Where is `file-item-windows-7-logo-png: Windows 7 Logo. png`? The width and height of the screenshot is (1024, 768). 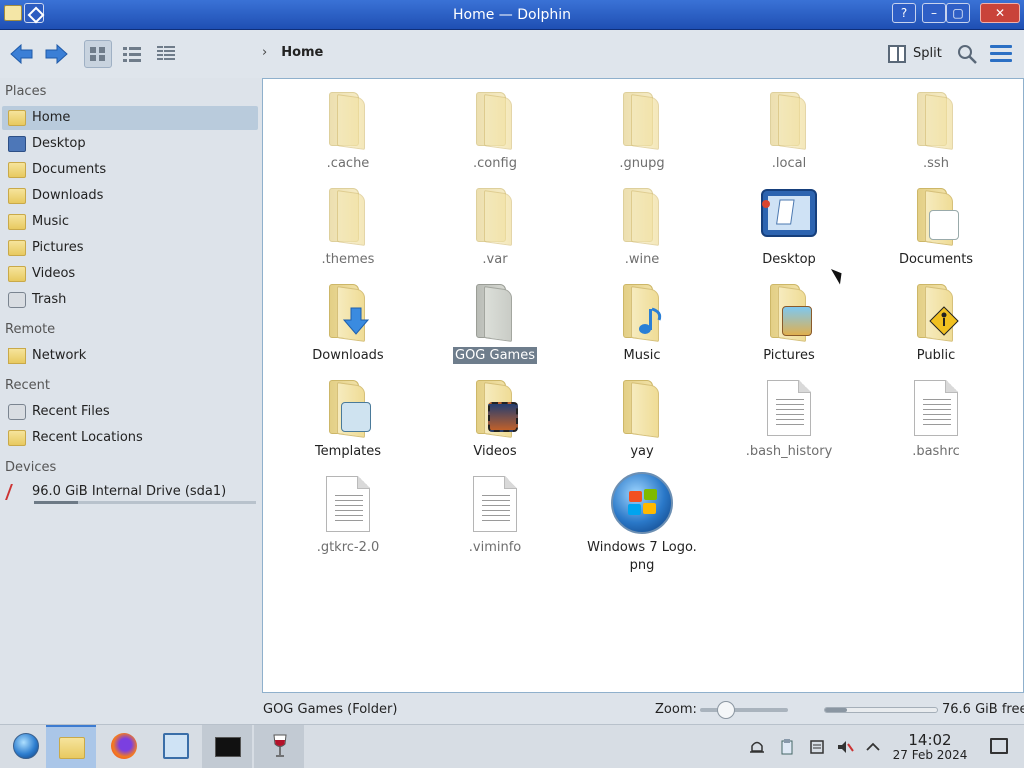 file-item-windows-7-logo-png: Windows 7 Logo. png is located at coordinates (642, 520).